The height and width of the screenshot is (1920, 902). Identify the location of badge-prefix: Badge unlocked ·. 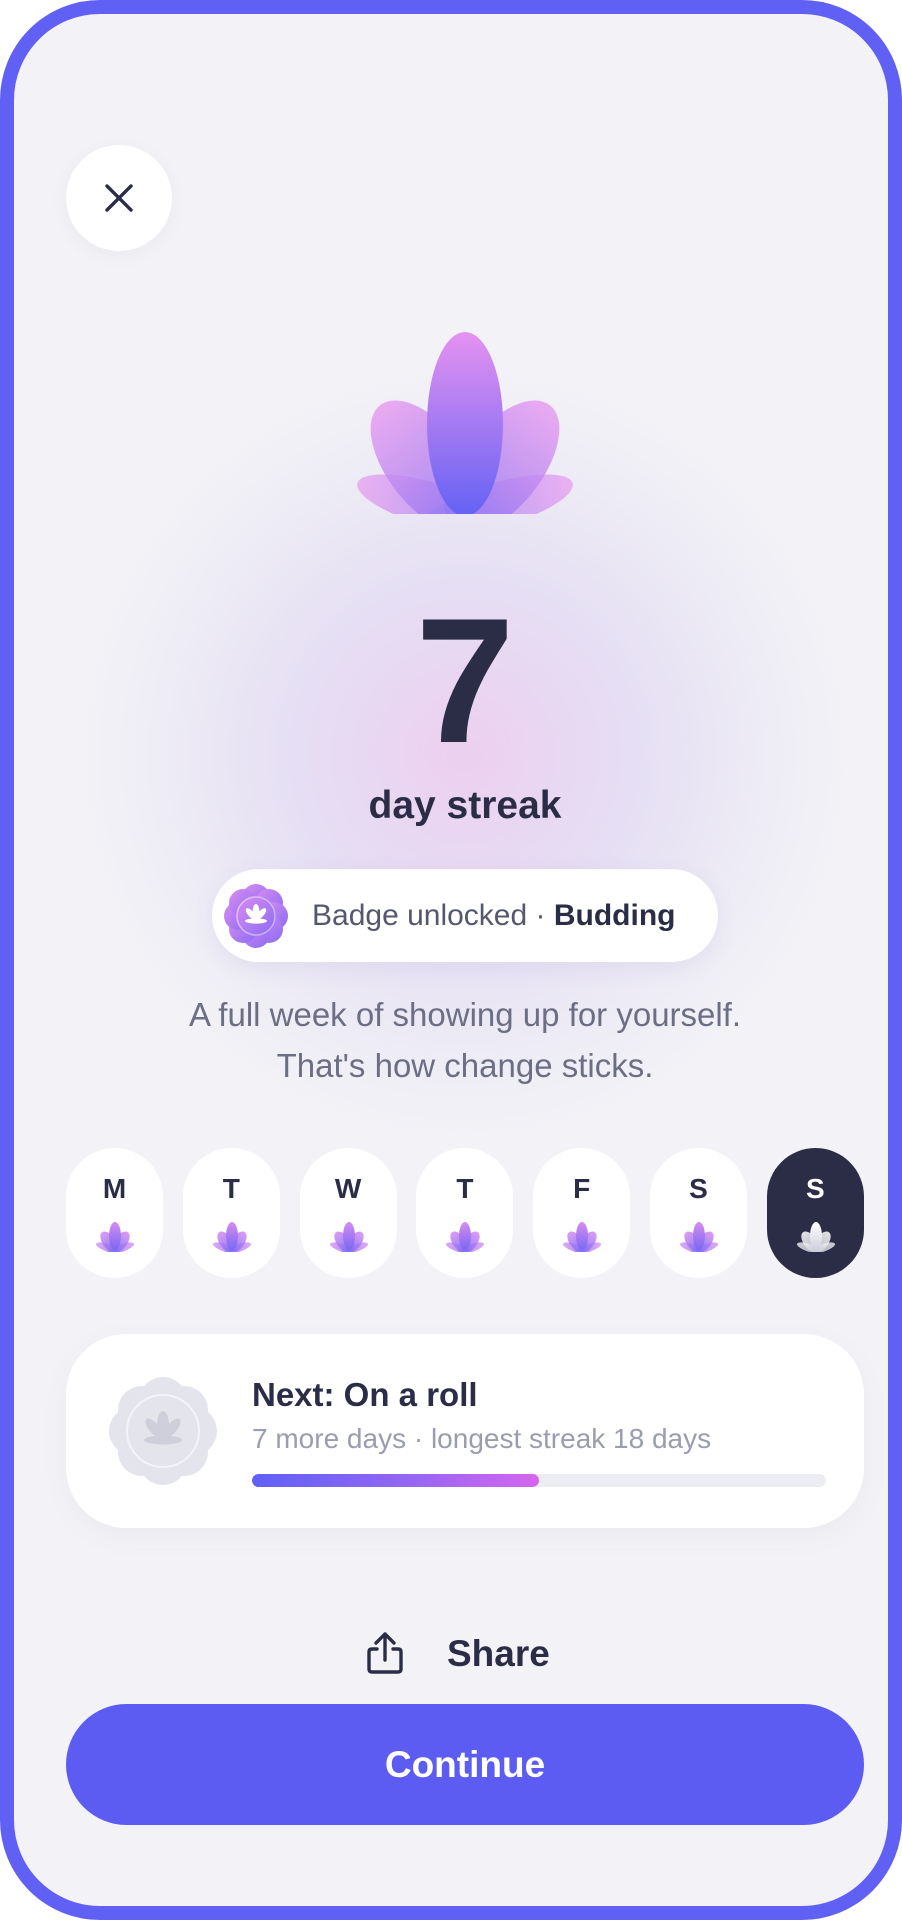
(433, 915).